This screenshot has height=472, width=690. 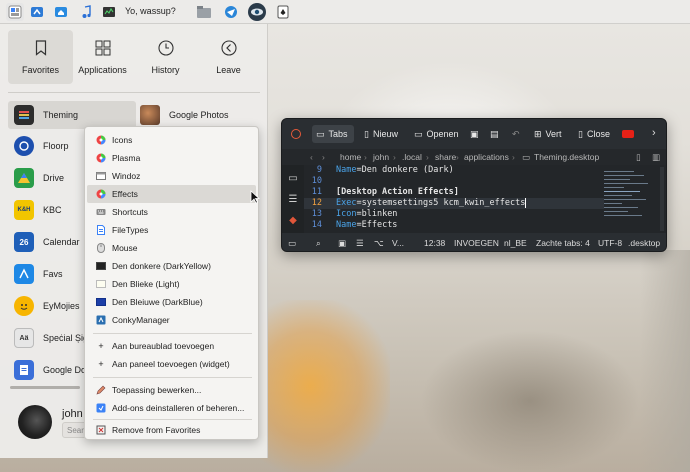 I want to click on favorite-kbc: K&H KBC, so click(x=38, y=210).